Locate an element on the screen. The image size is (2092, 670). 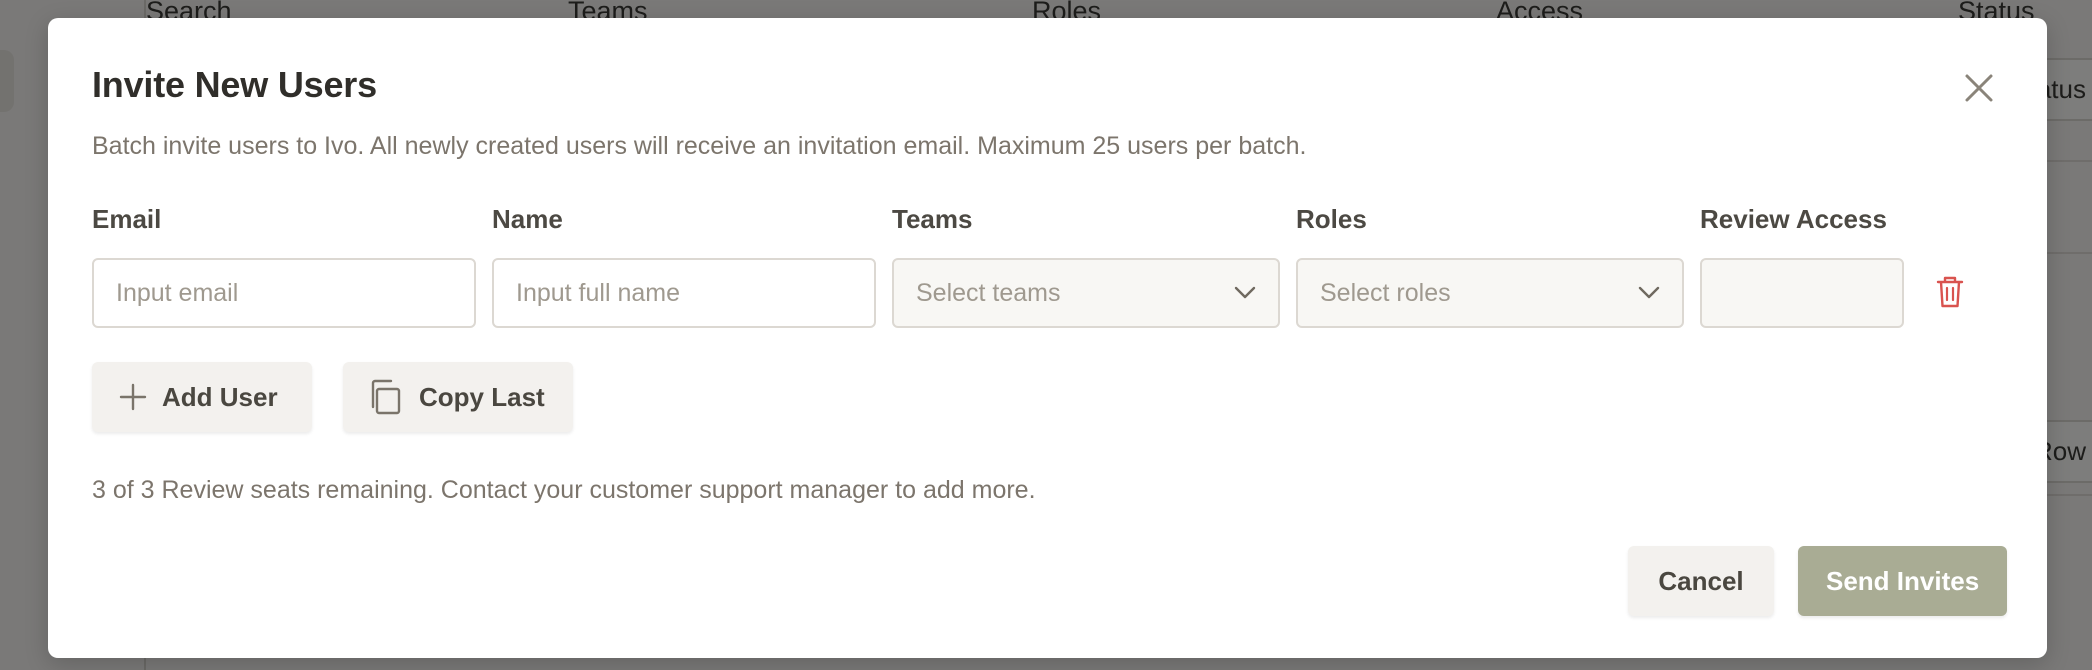
add-user-label: Add User is located at coordinates (220, 396).